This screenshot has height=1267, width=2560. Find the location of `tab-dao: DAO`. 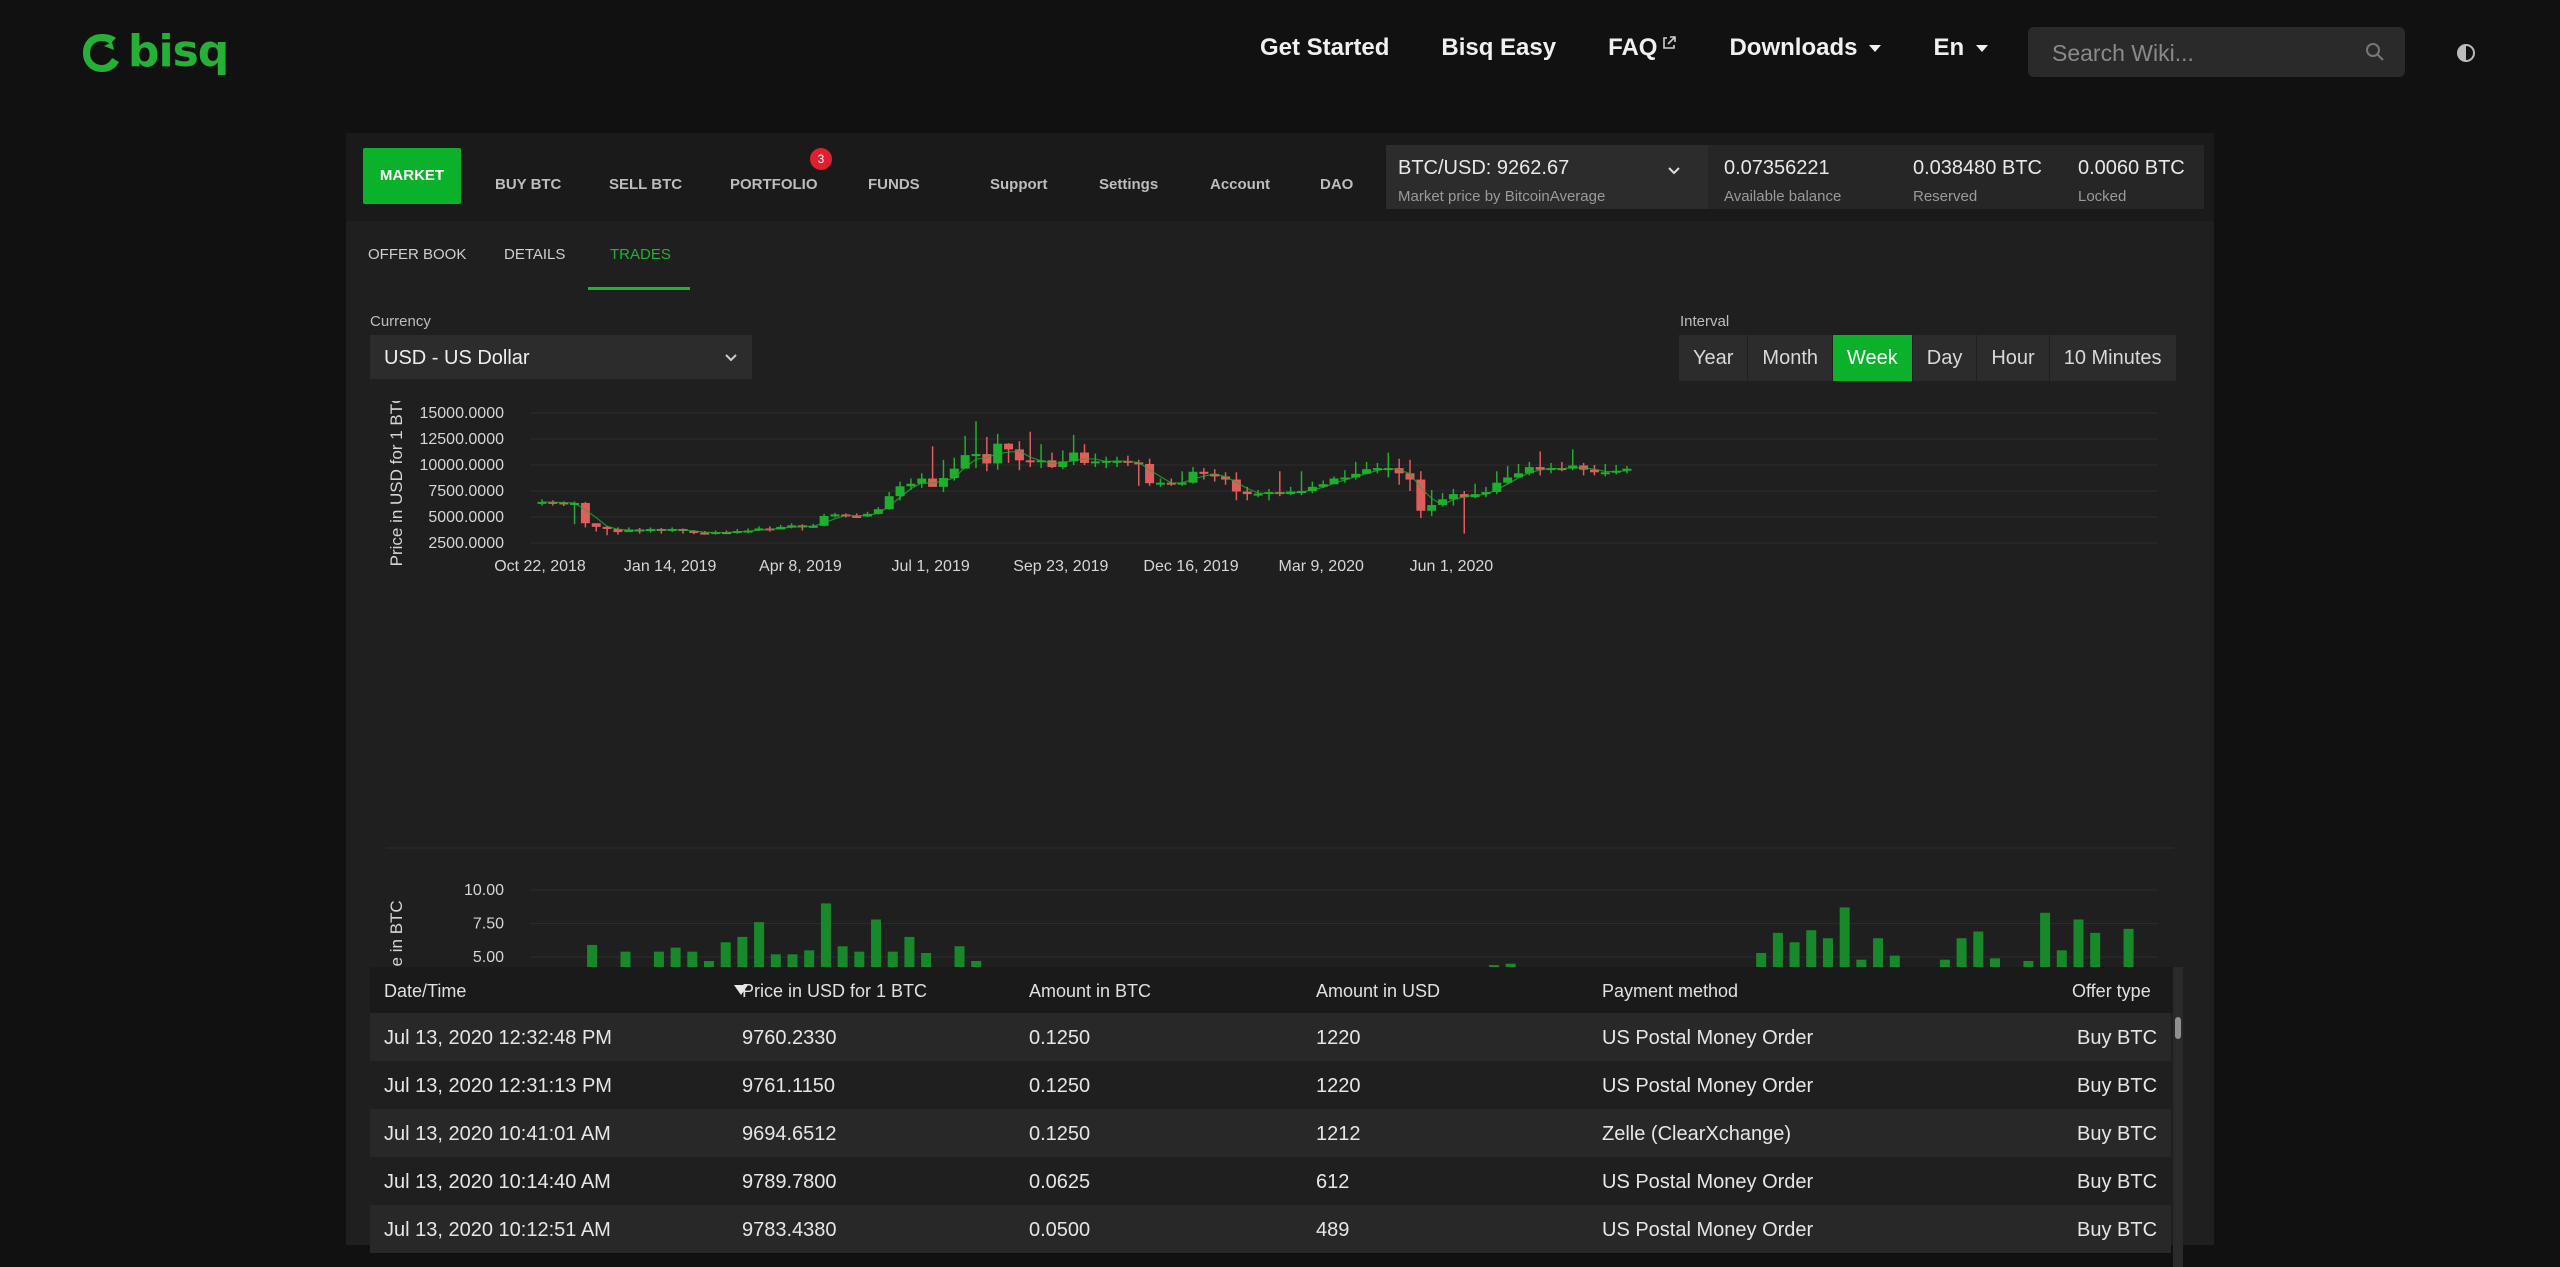

tab-dao: DAO is located at coordinates (1336, 184).